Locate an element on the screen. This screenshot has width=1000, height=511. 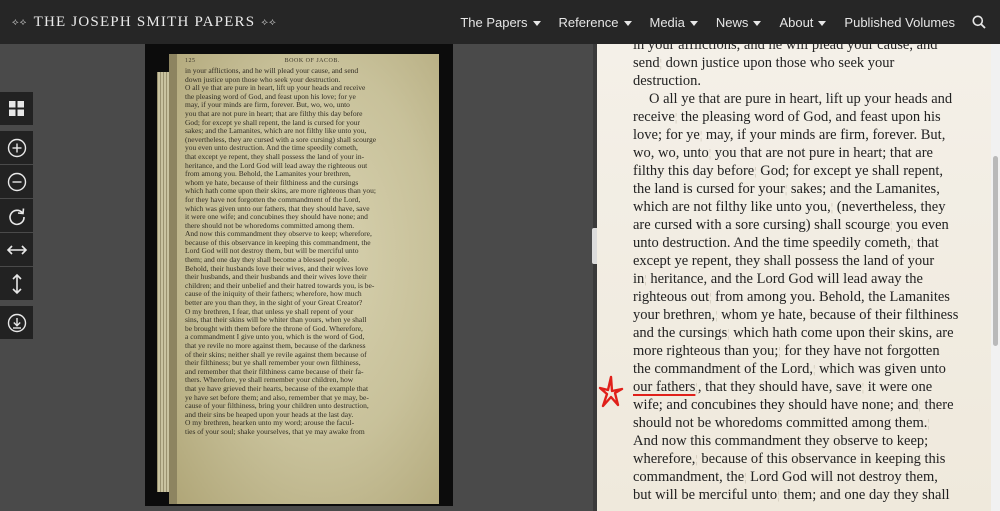
scrollbar-thumb is located at coordinates (995, 251).